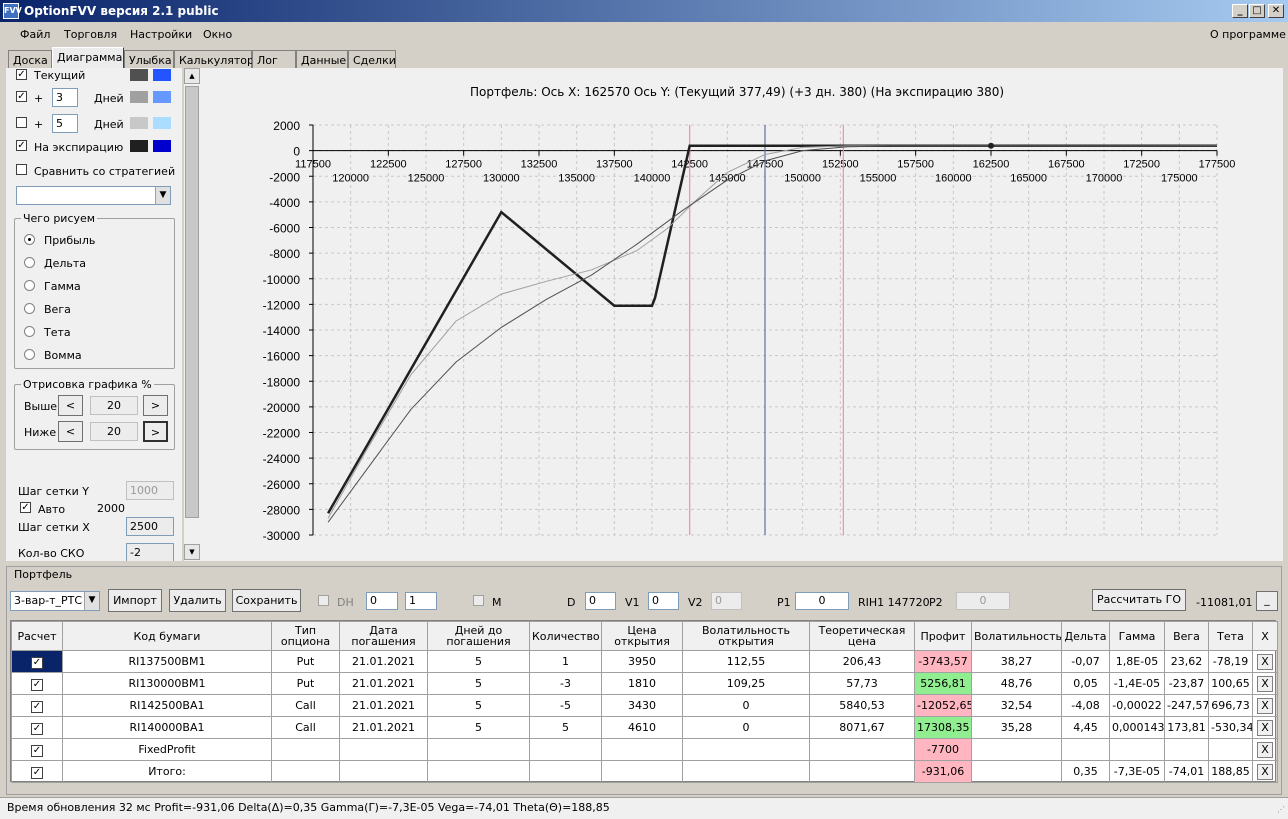  Describe the element at coordinates (192, 552) in the screenshot. I see `scroll-down-icon: ▼` at that location.